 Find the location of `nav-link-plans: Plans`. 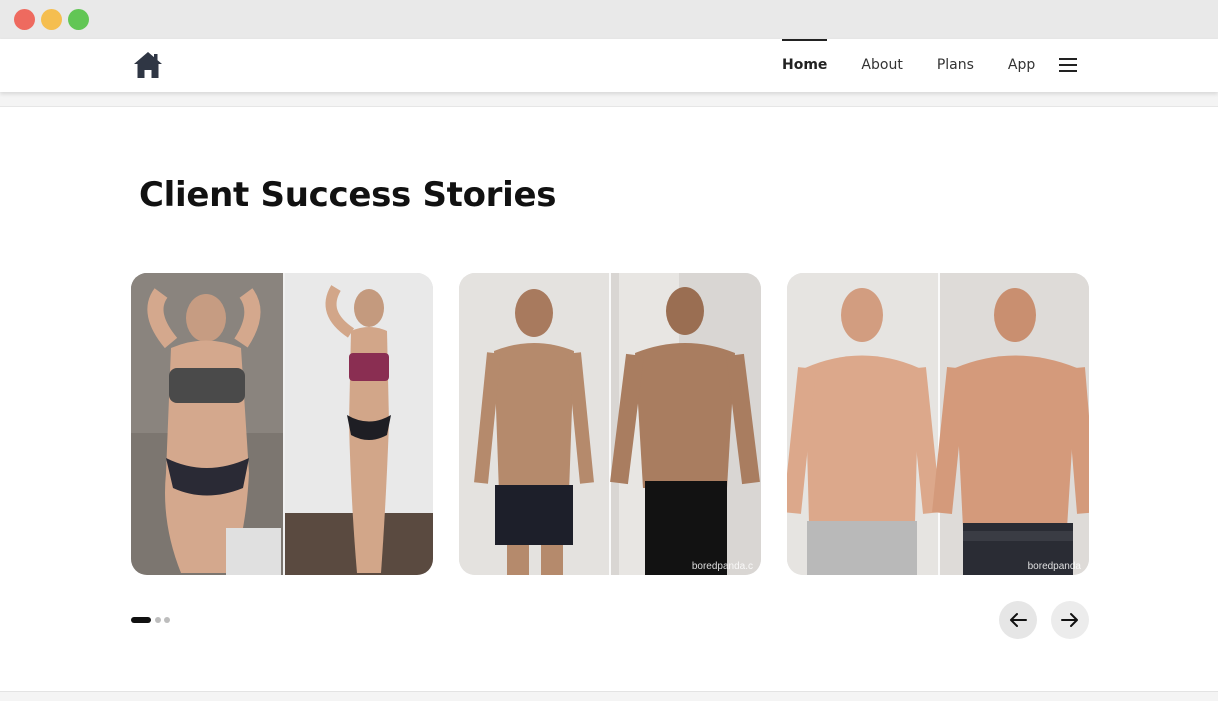

nav-link-plans: Plans is located at coordinates (955, 65).